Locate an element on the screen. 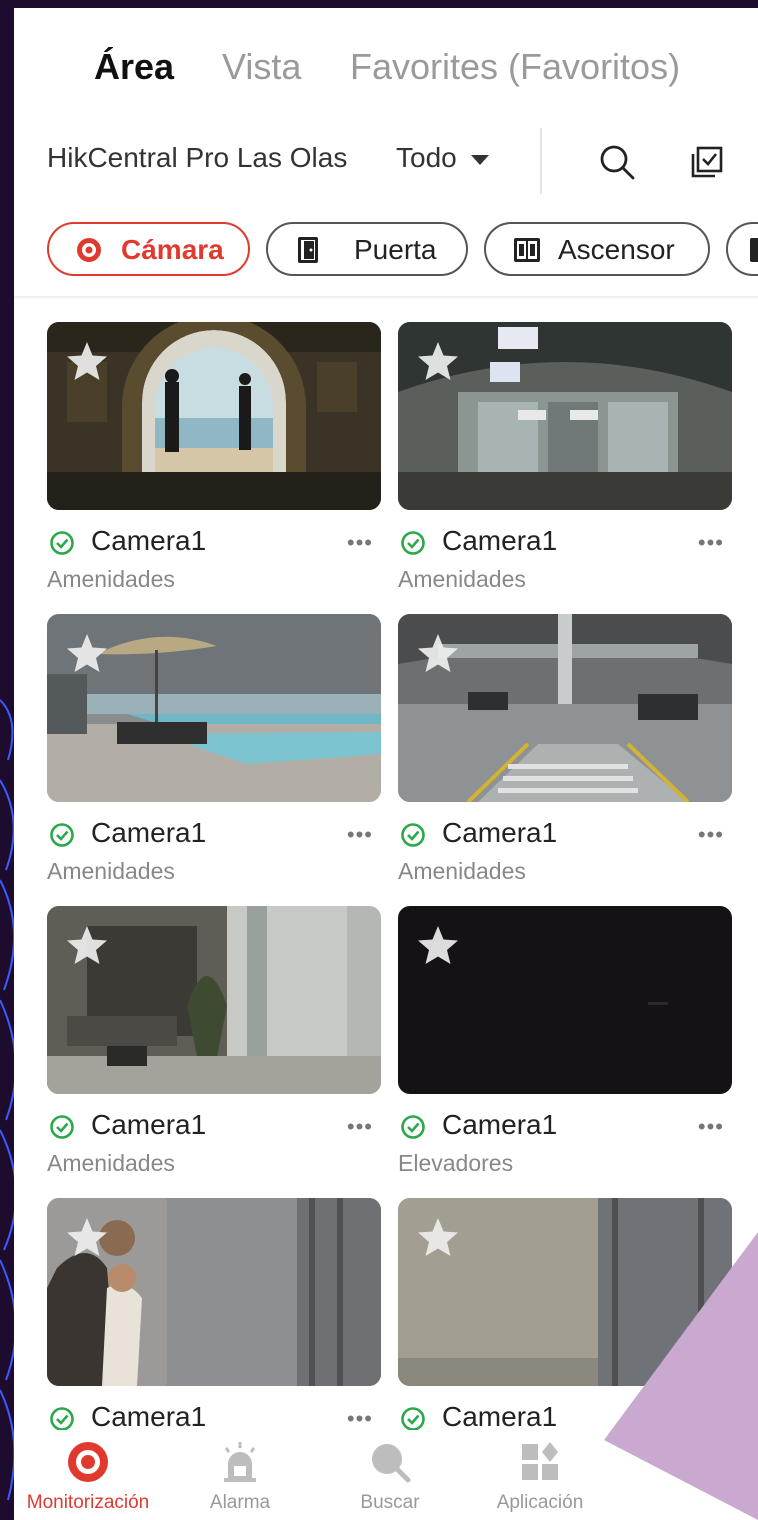 Image resolution: width=758 pixels, height=1520 pixels. chip-ascensor: Ascensor is located at coordinates (597, 249).